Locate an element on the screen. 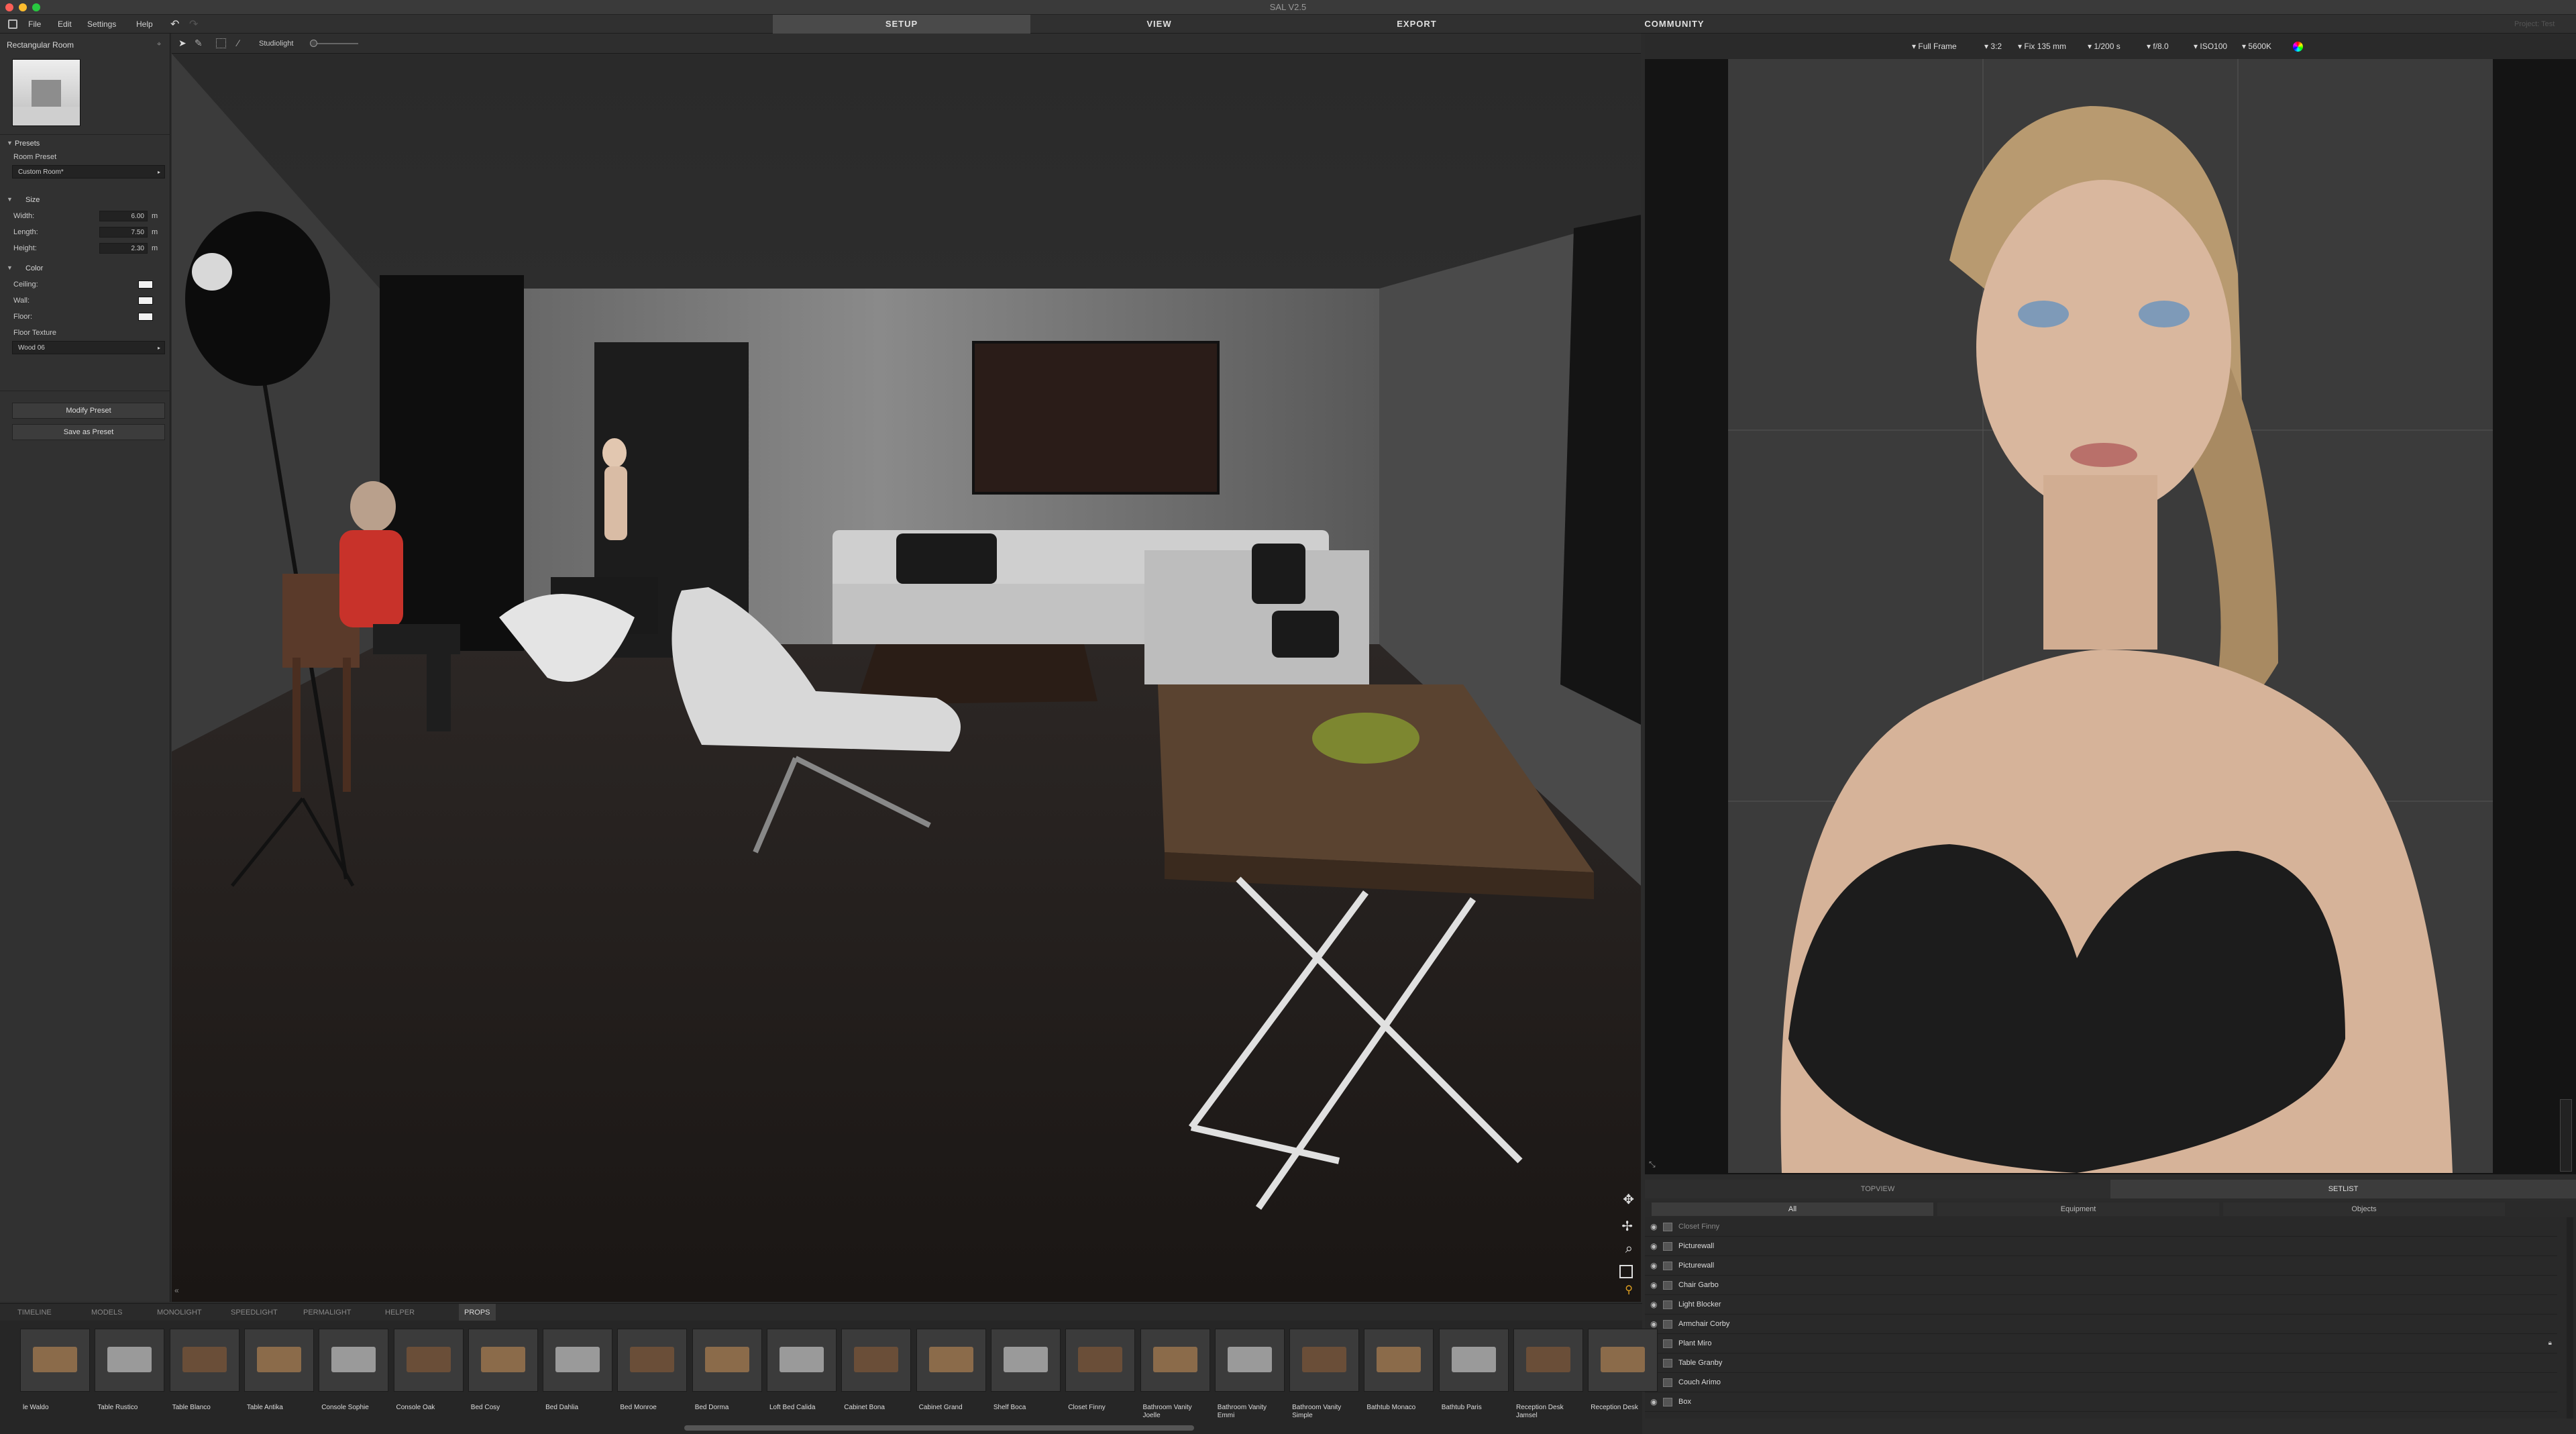 Image resolution: width=2576 pixels, height=1434 pixels. studiolight-slider-handle is located at coordinates (313, 44).